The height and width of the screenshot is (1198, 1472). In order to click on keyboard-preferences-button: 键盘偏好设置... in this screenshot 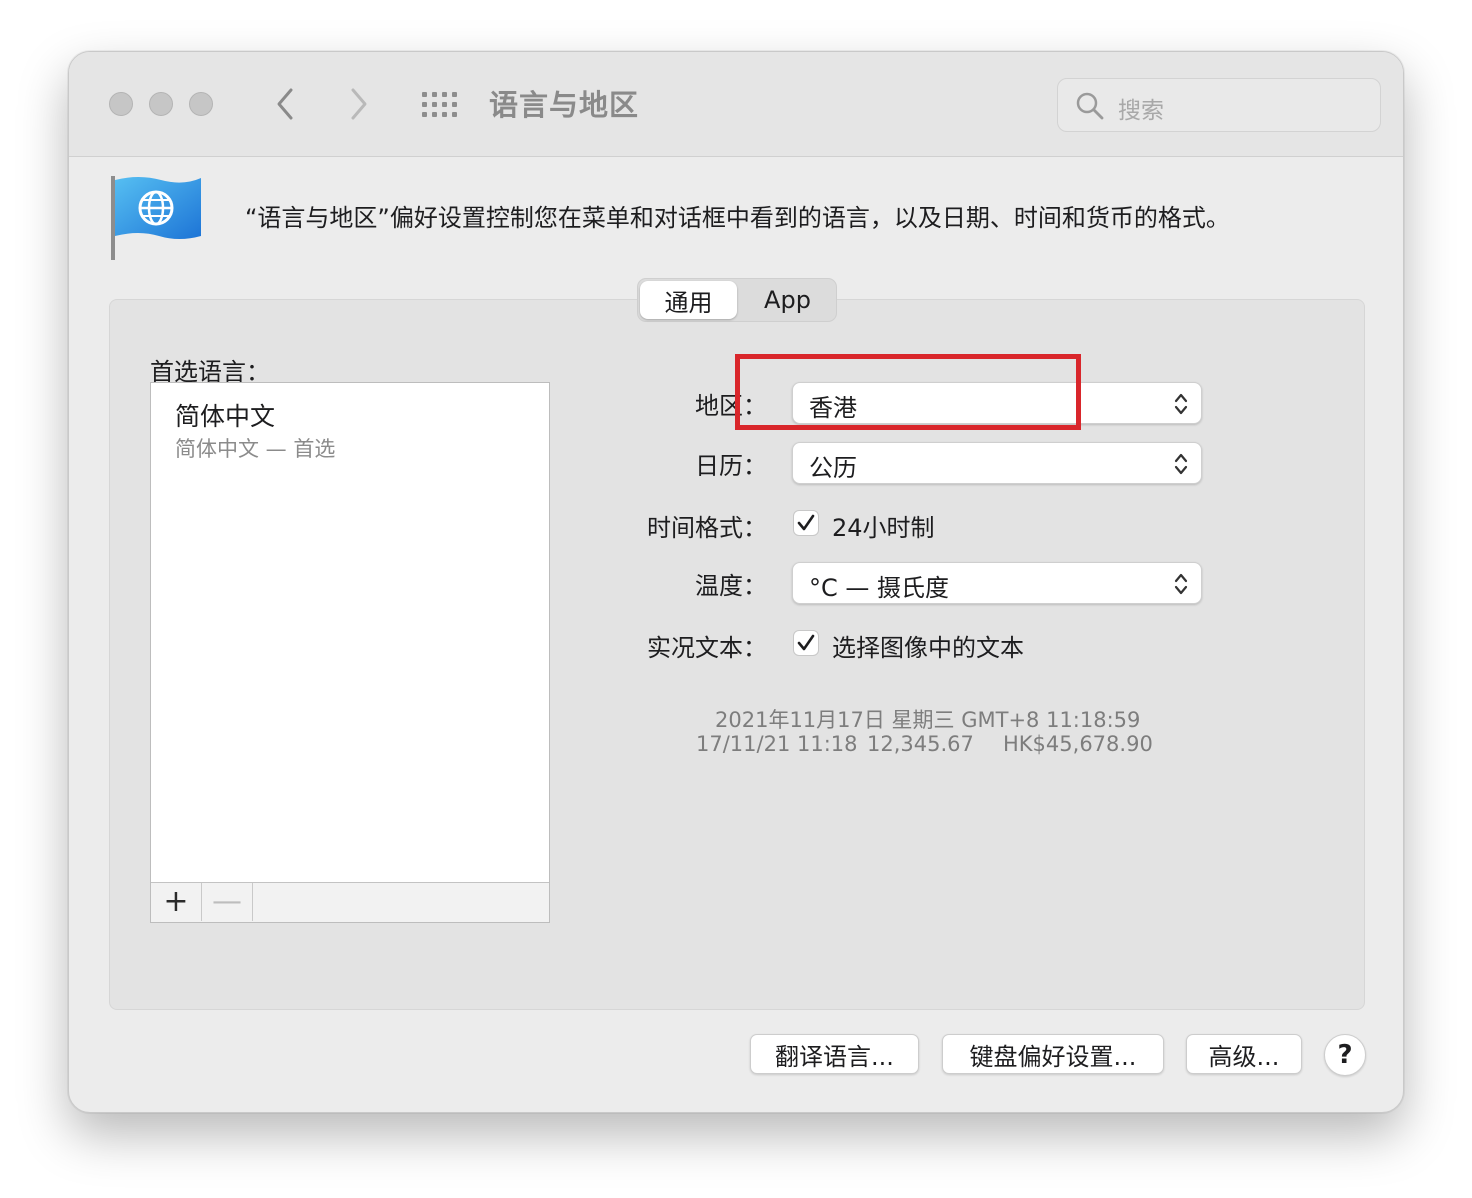, I will do `click(1053, 1054)`.